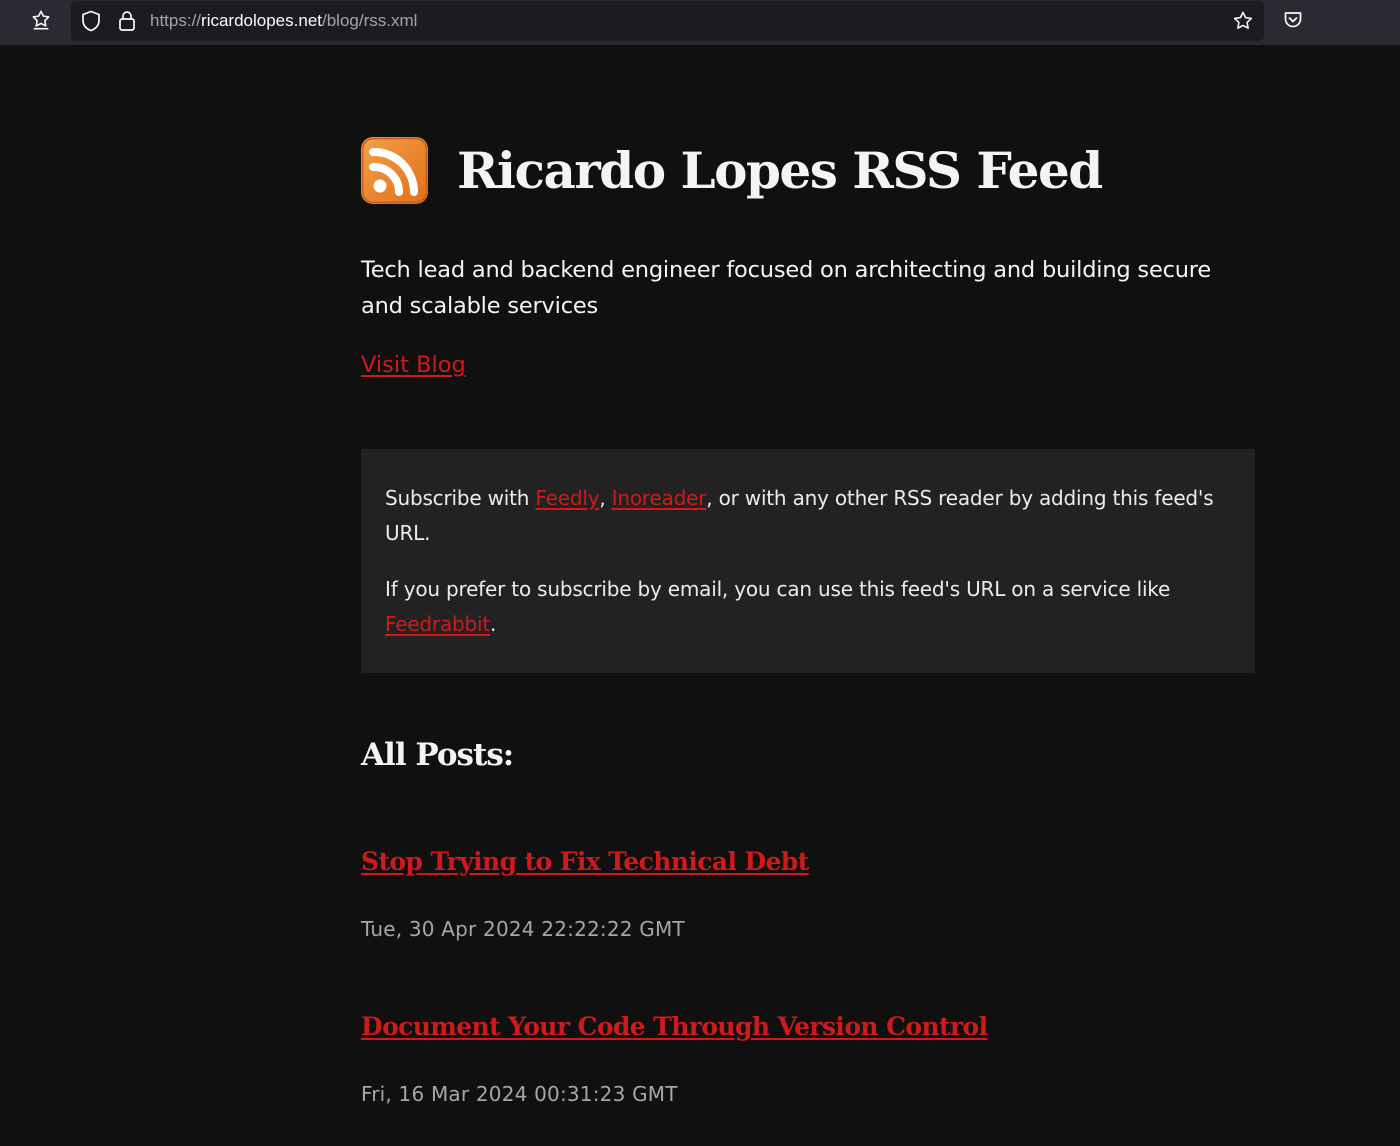  Describe the element at coordinates (519, 1094) in the screenshot. I see `post-date: Fri, 16 Mar 2024 00:31:23 GMT` at that location.